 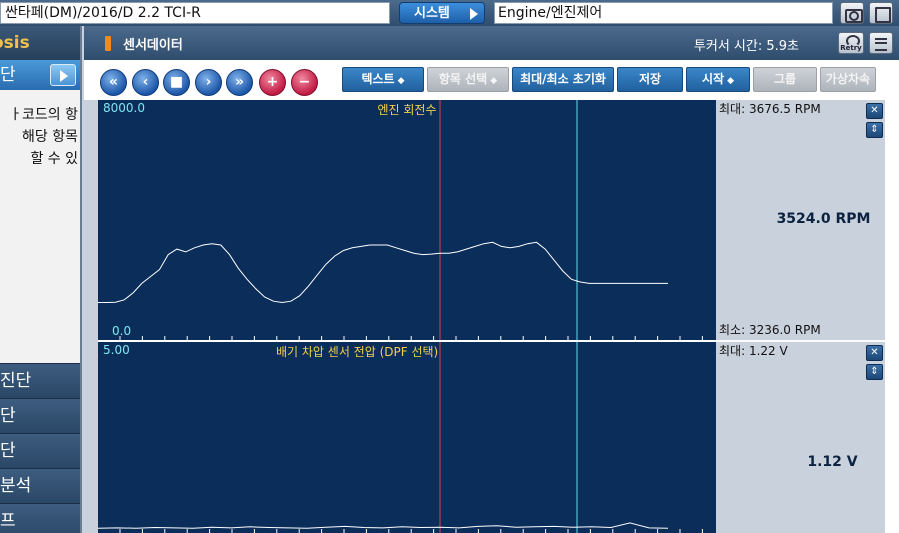 I want to click on panel-title: 센서데이터, so click(x=153, y=45).